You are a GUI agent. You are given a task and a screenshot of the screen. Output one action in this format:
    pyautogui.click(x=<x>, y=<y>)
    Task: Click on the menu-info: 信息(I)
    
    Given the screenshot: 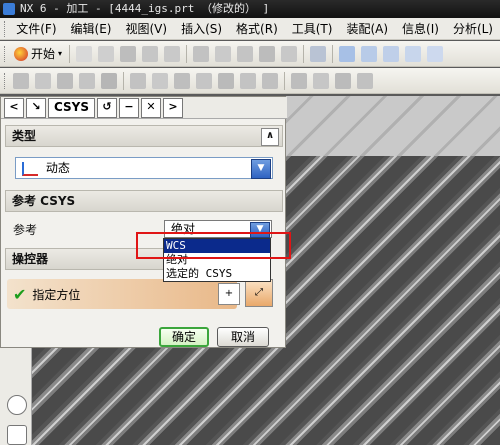 What is the action you would take?
    pyautogui.click(x=420, y=29)
    